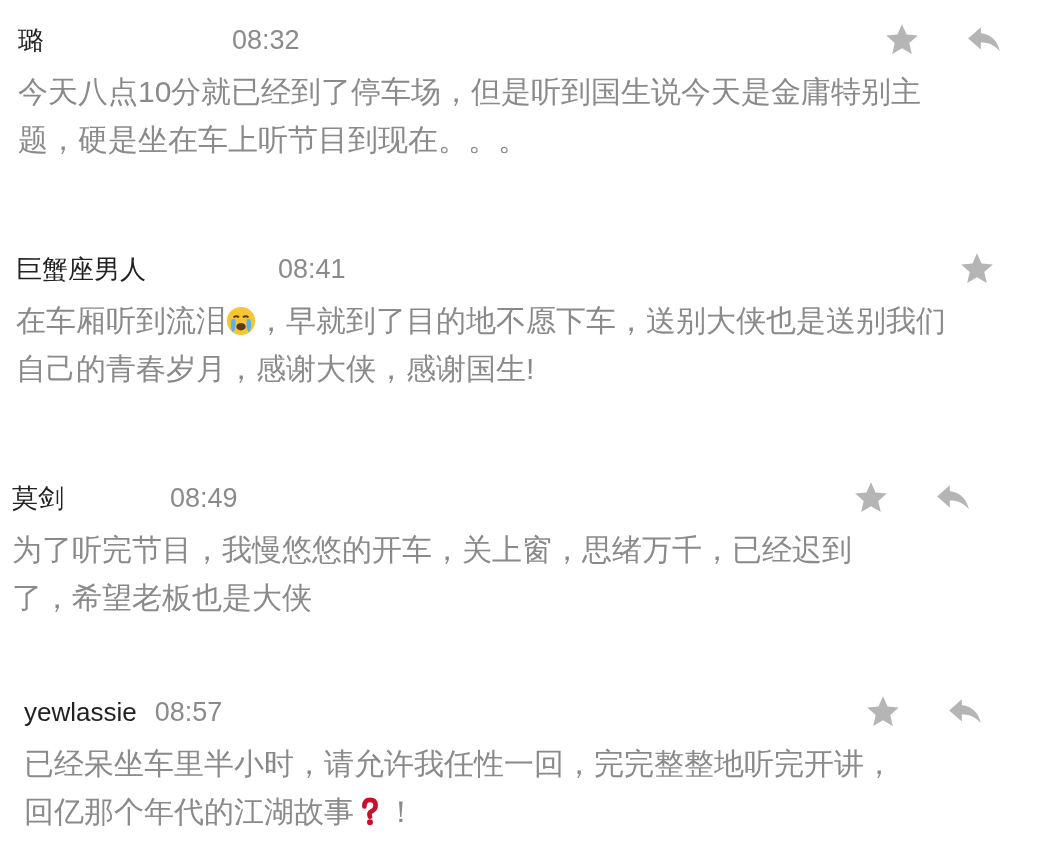  I want to click on comment-text: 自己的青春岁月，感谢大侠，感谢国生!, so click(275, 368).